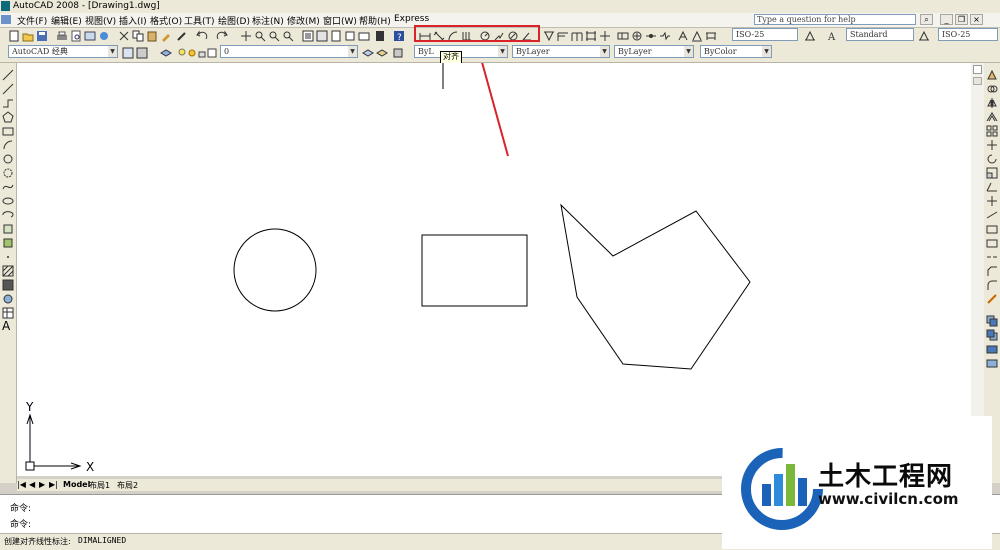 This screenshot has height=550, width=1000. What do you see at coordinates (100, 20) in the screenshot?
I see `menu-view: 视图(V)` at bounding box center [100, 20].